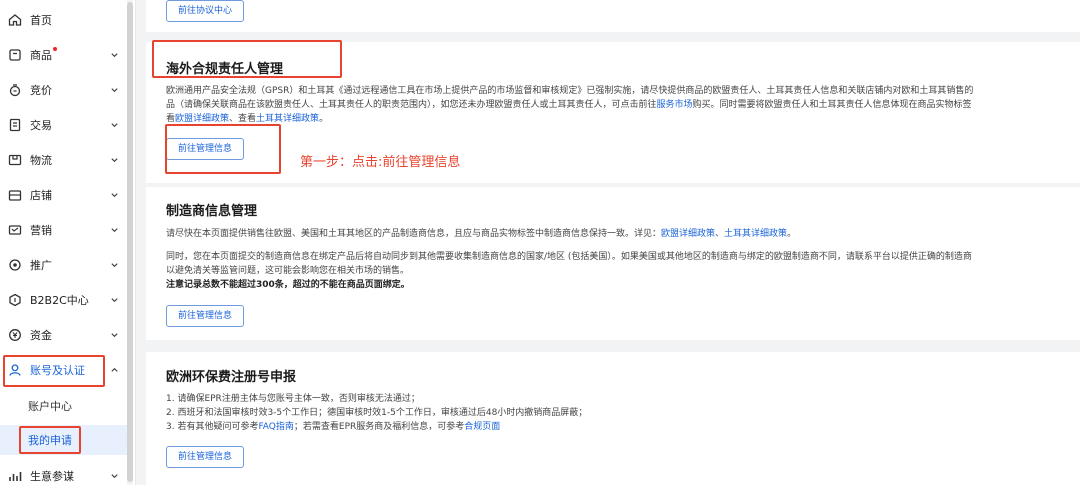  I want to click on sidebar-item-store: 店铺, so click(64, 195).